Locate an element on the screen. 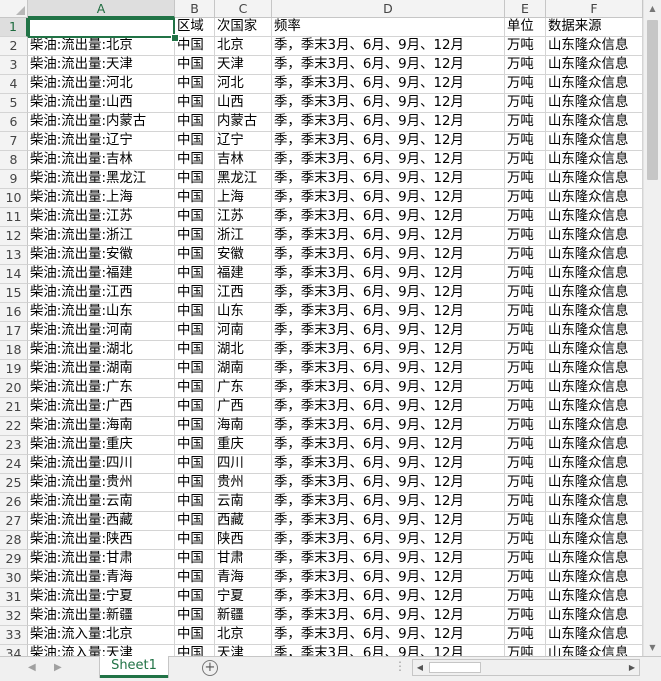 The image size is (661, 681). table-cell: 山东 is located at coordinates (243, 312).